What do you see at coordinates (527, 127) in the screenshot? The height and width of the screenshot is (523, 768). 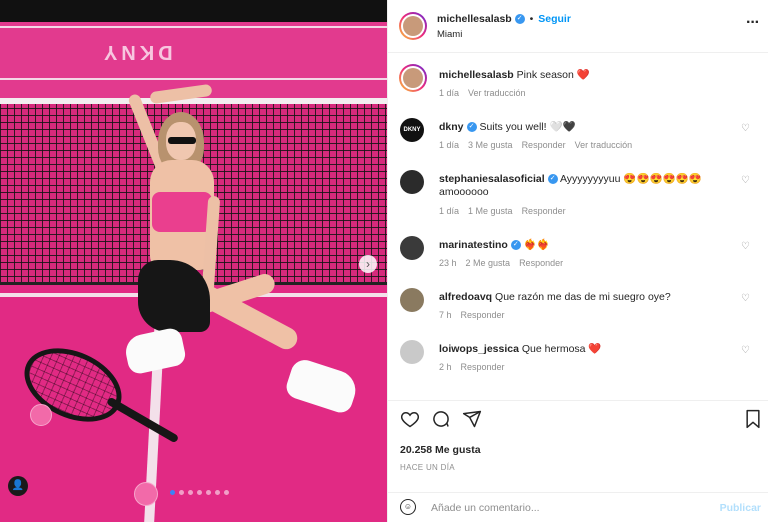 I see `comment-text: Suits you well! 🤍🖤` at bounding box center [527, 127].